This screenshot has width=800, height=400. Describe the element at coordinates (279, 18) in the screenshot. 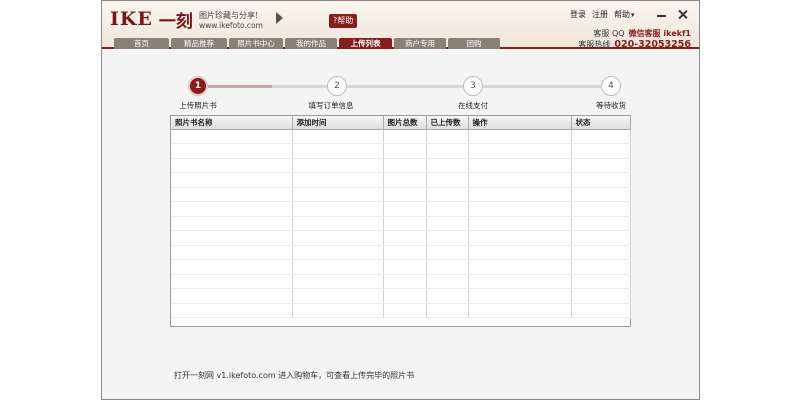

I see `play-arrow-icon` at that location.